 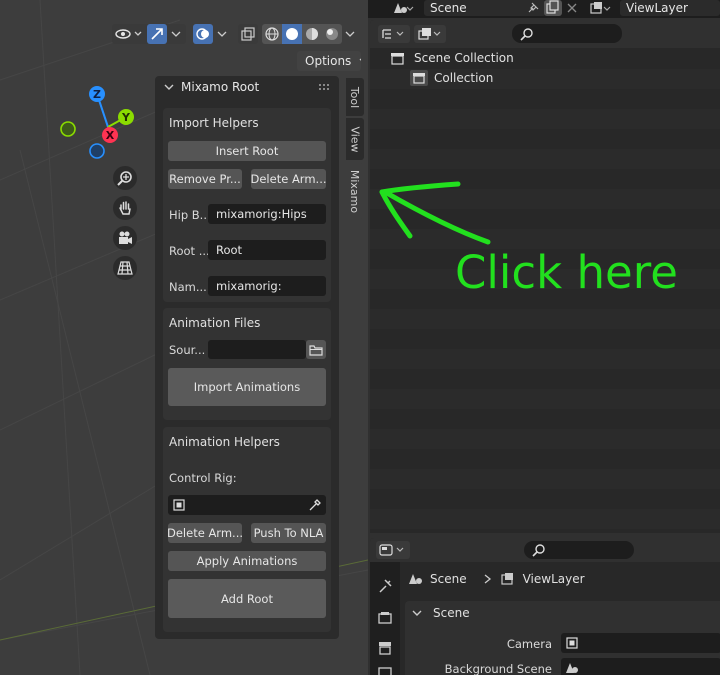 I want to click on editor-type-dropdown, so click(x=393, y=550).